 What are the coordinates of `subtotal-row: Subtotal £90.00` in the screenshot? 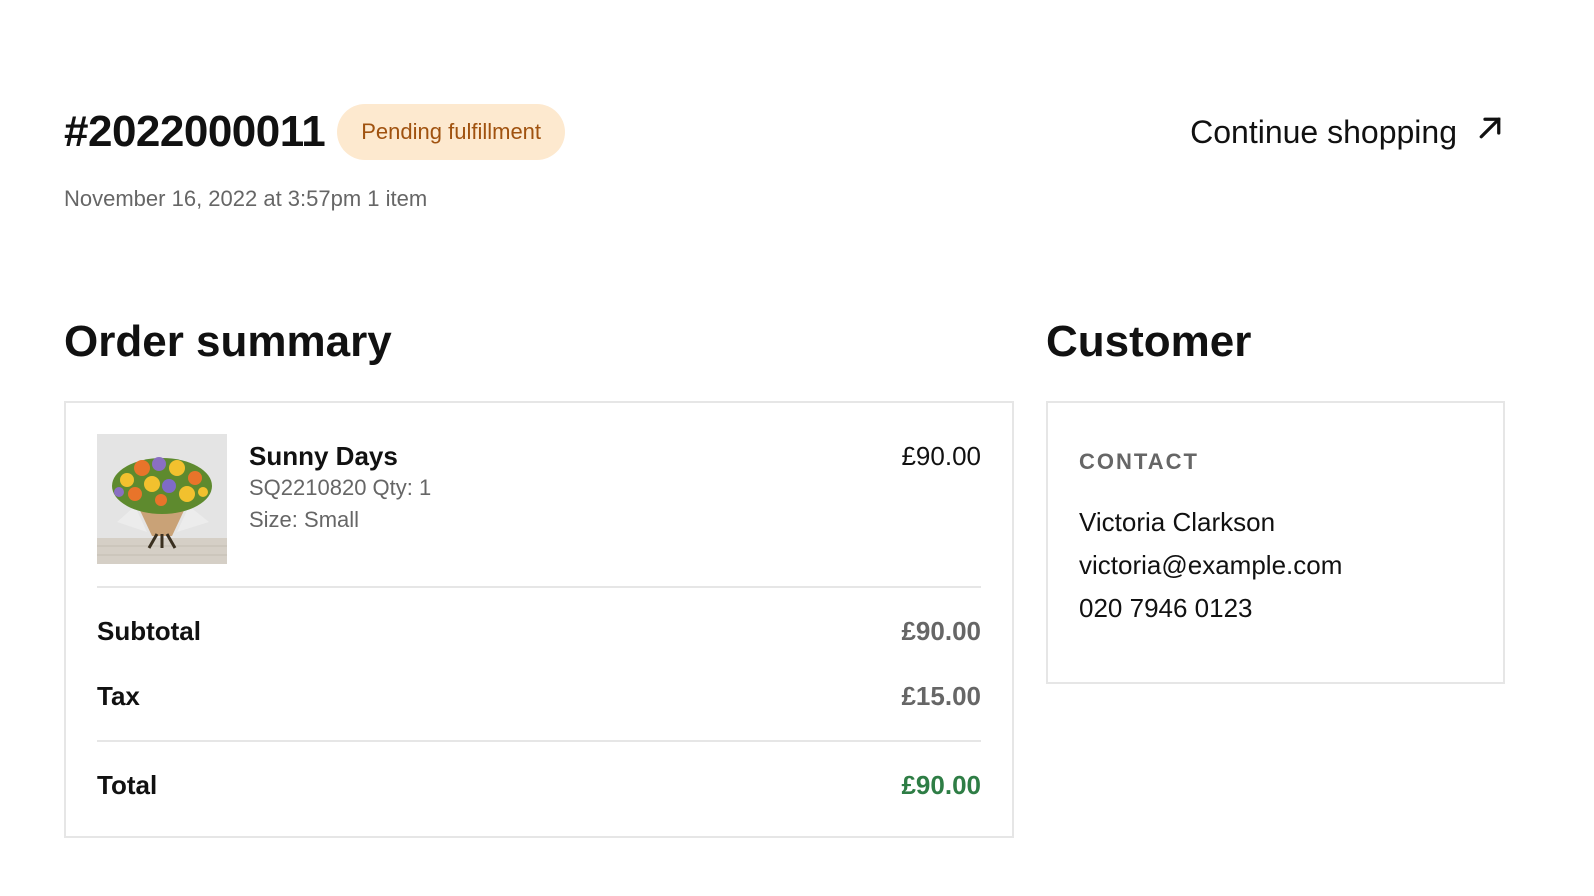 It's located at (539, 631).